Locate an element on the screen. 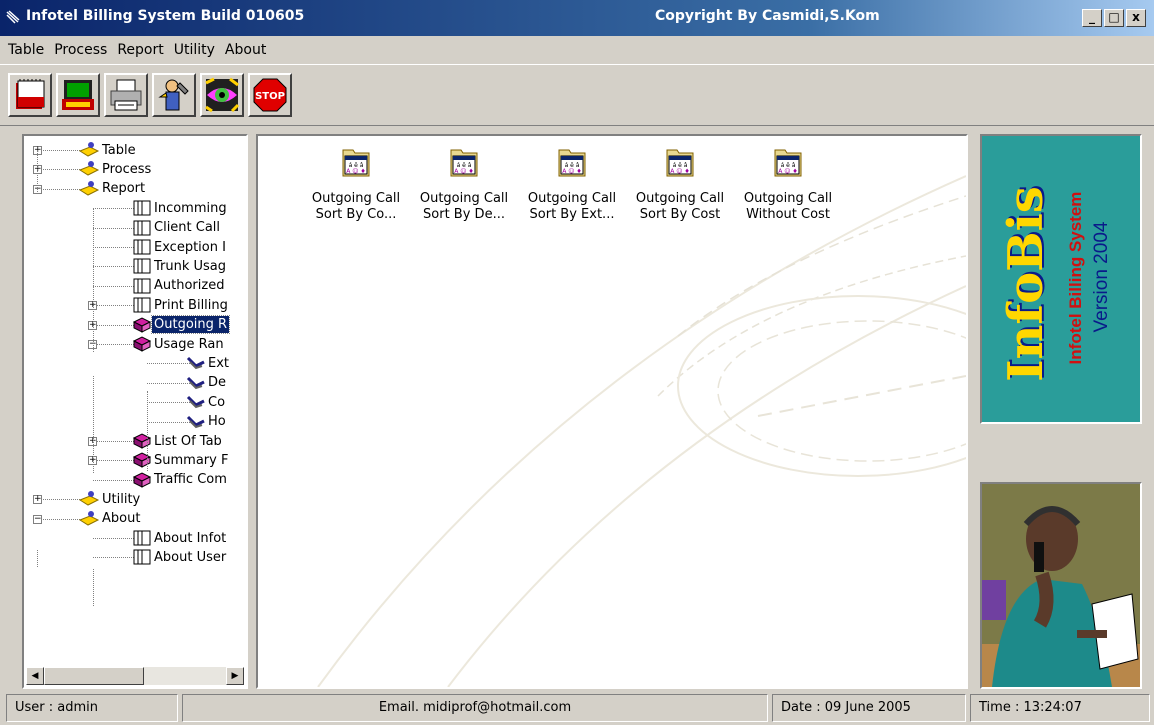 This screenshot has width=1154, height=725. logo-version: Version 2004 is located at coordinates (1101, 277).